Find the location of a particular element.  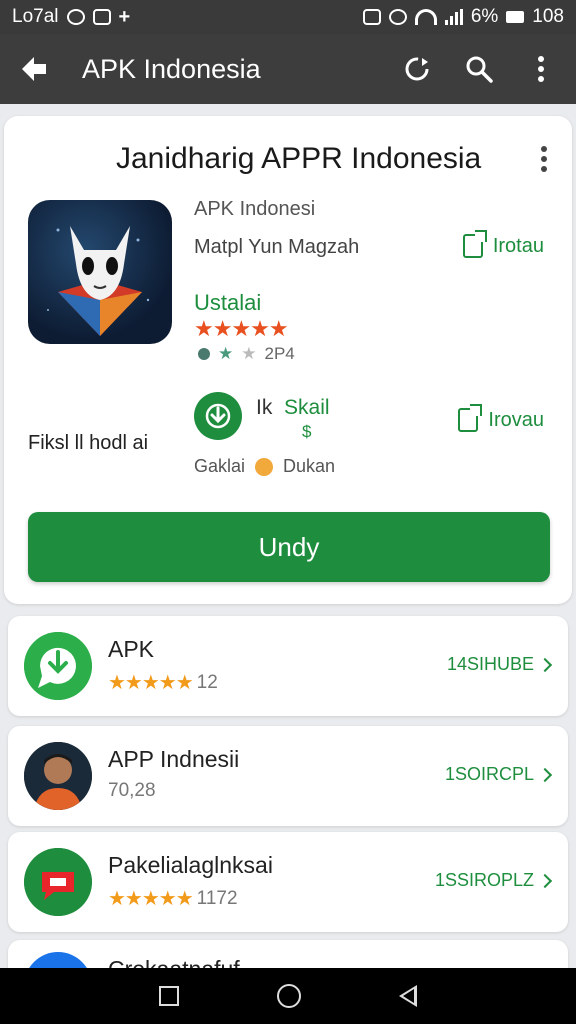

card-more-icon is located at coordinates (544, 159).